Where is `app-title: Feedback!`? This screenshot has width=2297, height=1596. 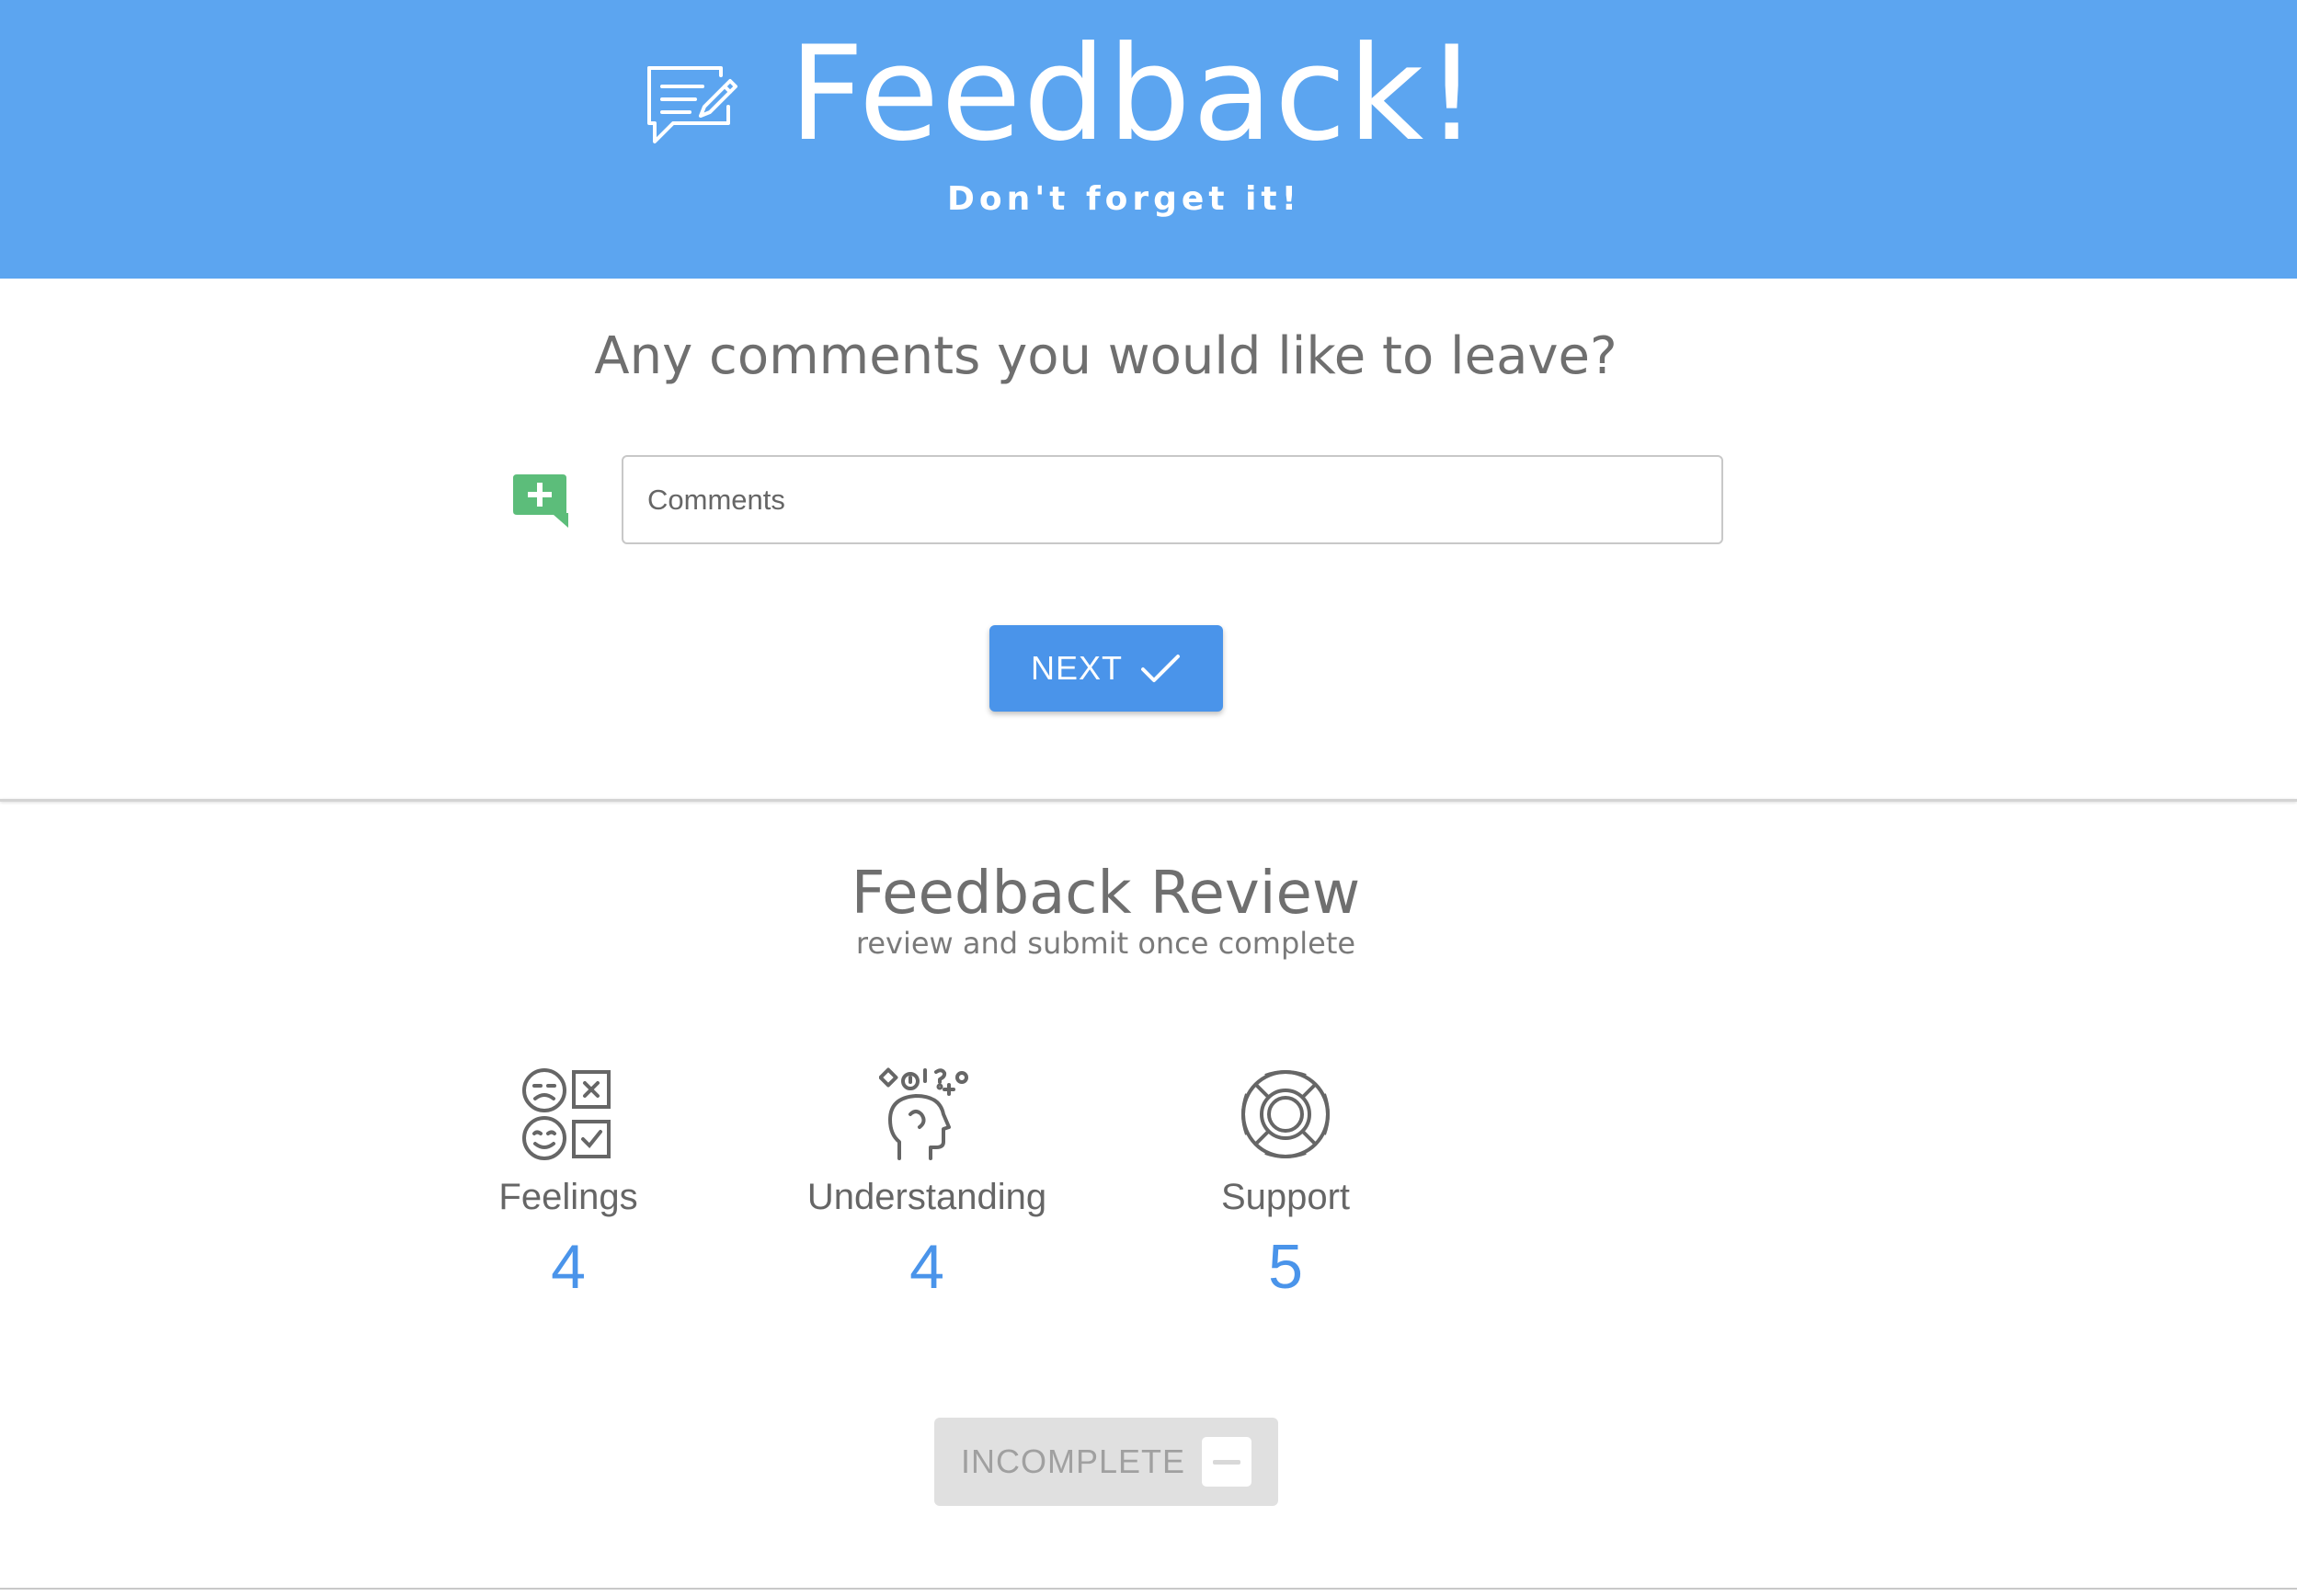 app-title: Feedback! is located at coordinates (1134, 94).